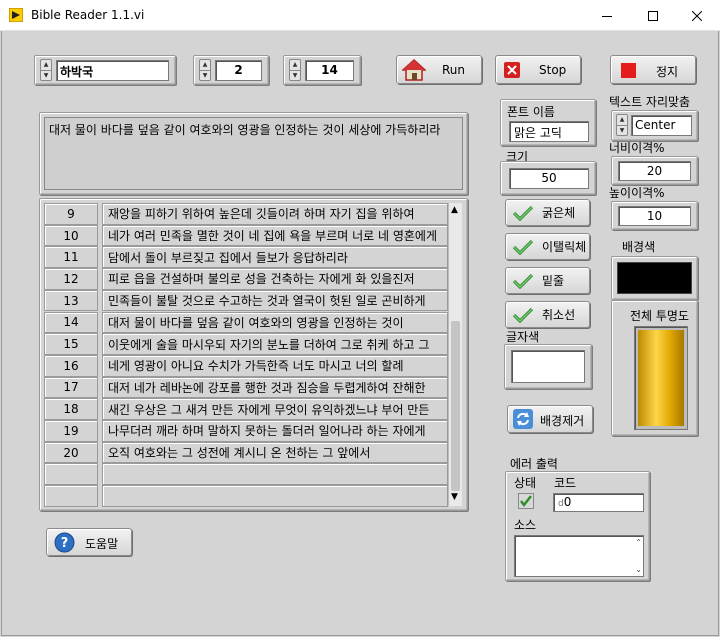 The height and width of the screenshot is (637, 720). I want to click on transparency-fill, so click(661, 378).